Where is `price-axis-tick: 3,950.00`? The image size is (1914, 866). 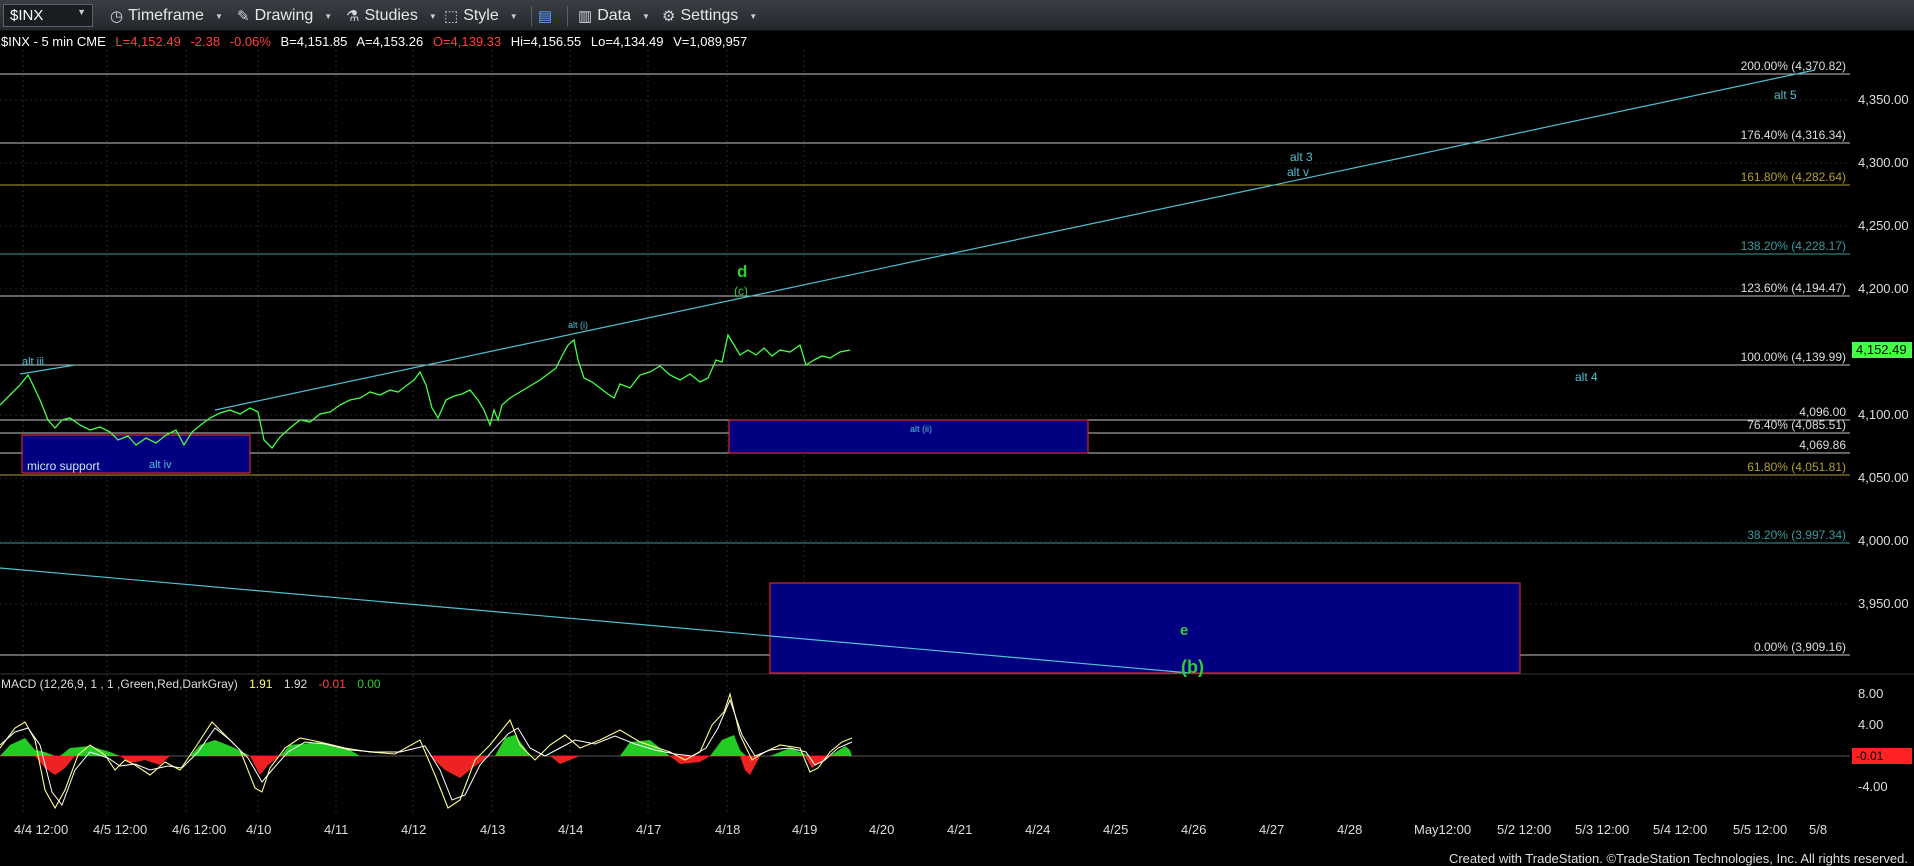
price-axis-tick: 3,950.00 is located at coordinates (1883, 603).